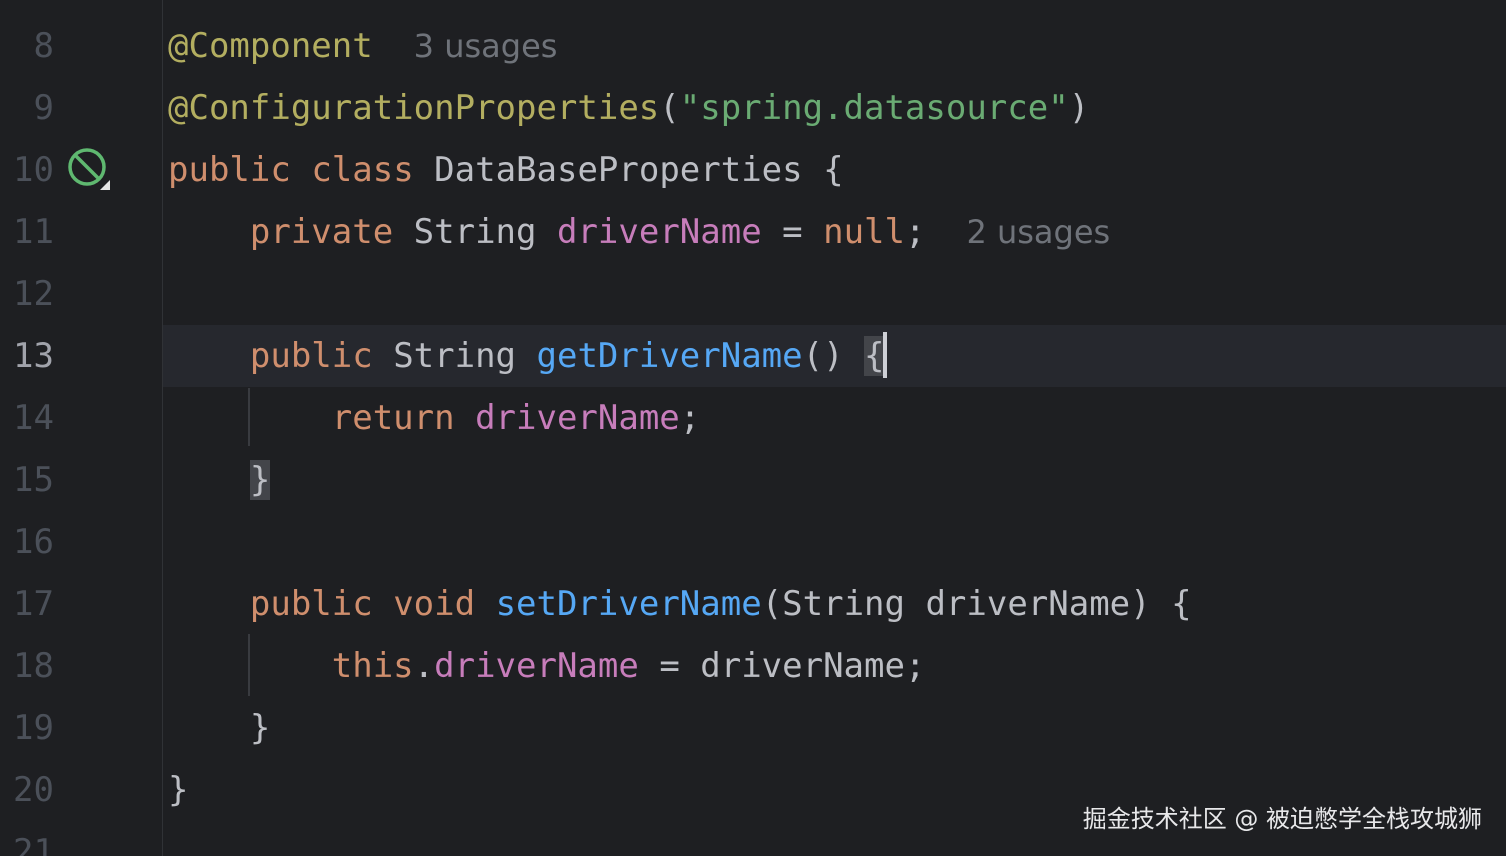 The image size is (1506, 856). Describe the element at coordinates (362, 170) in the screenshot. I see `keyword: class` at that location.